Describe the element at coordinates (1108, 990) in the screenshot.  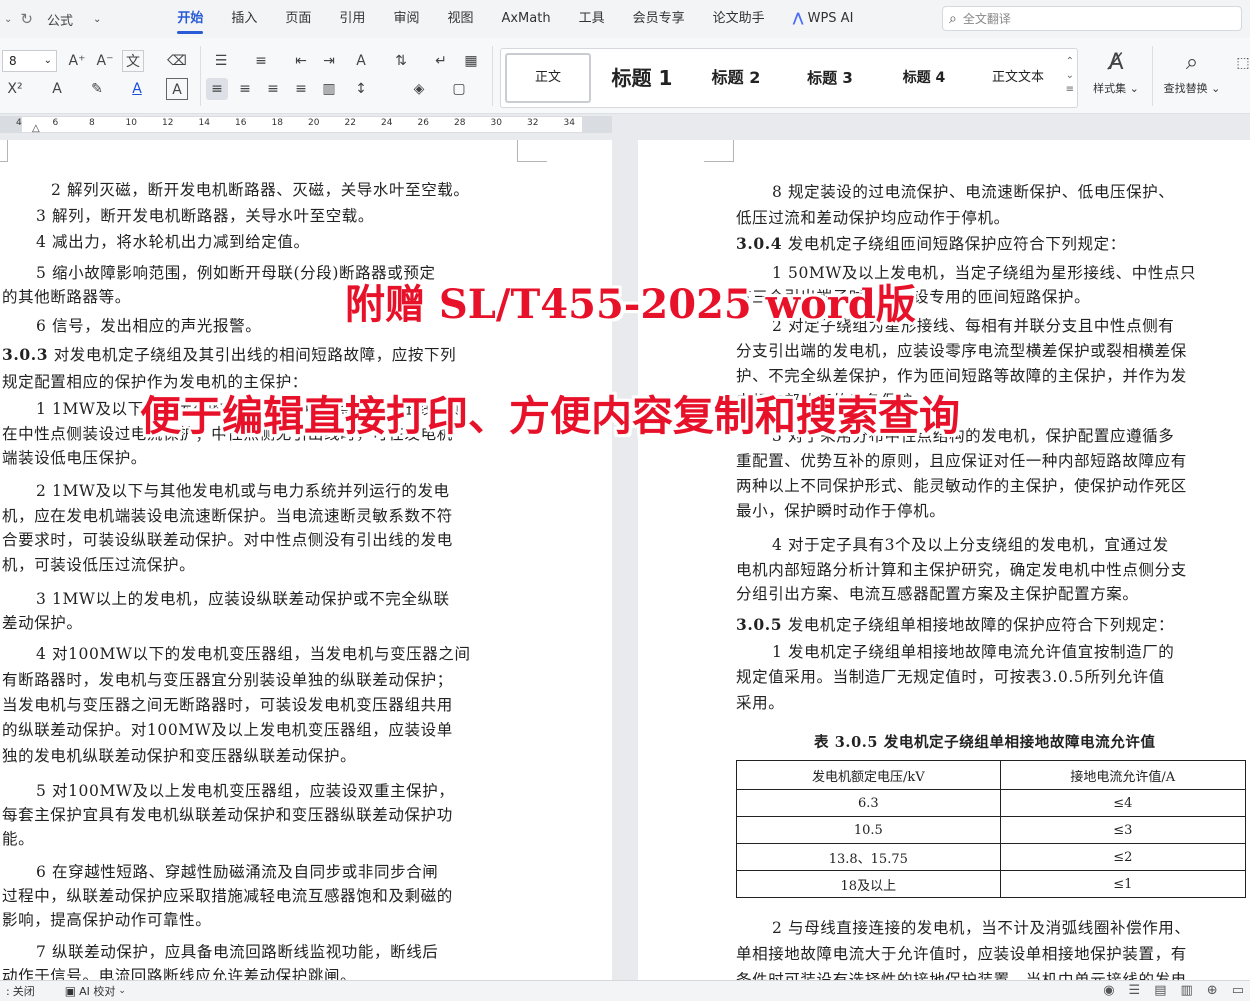
I see `eye-icon: ◉` at that location.